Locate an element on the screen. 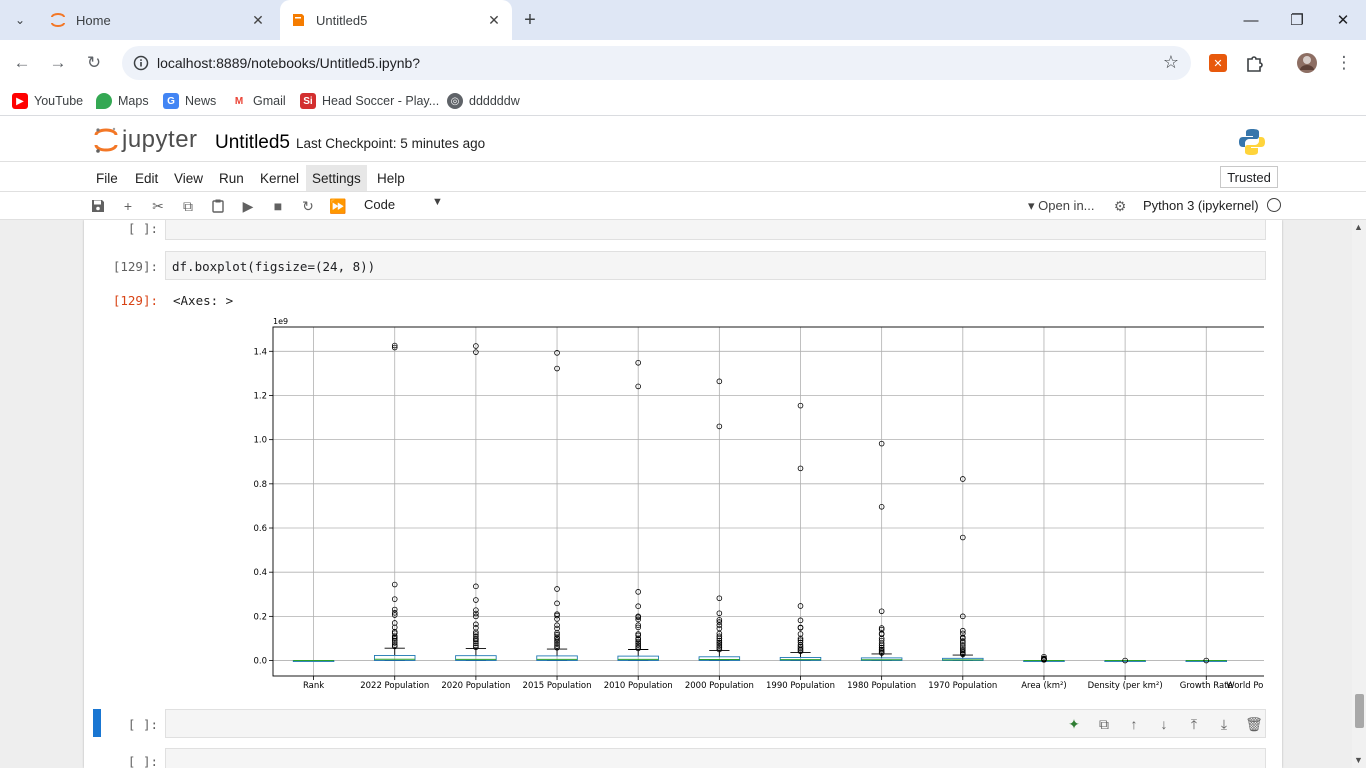 The image size is (1366, 768). duplicate-icon: ⧉ is located at coordinates (1104, 724).